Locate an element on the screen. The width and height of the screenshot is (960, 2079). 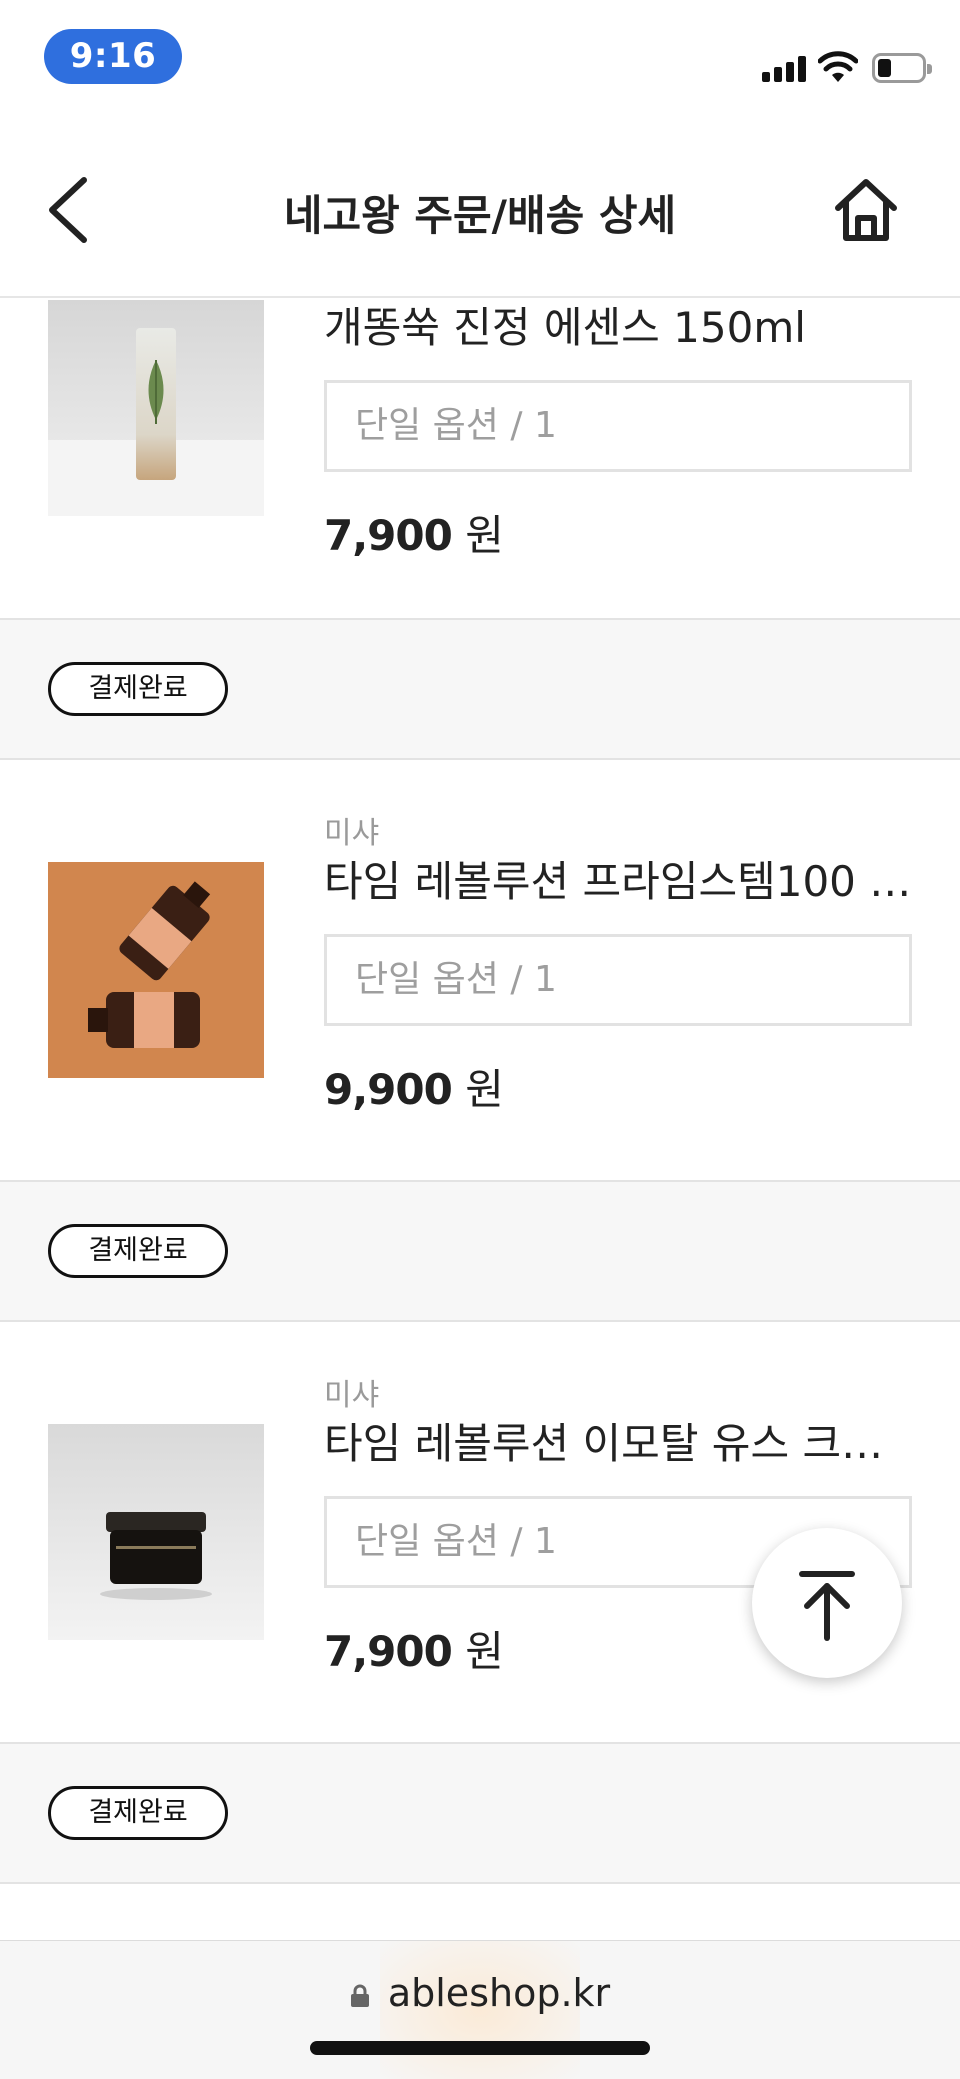
price-value: 9,900 is located at coordinates (388, 1089).